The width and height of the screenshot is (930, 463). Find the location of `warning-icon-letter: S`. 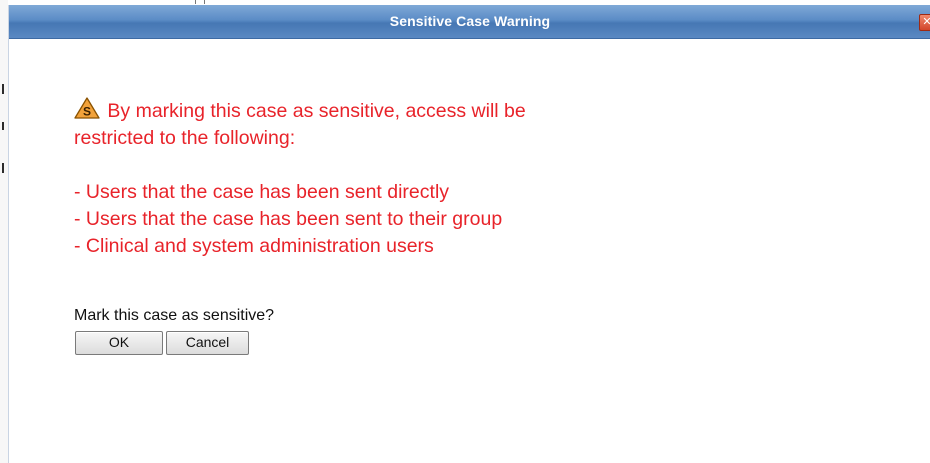

warning-icon-letter: S is located at coordinates (87, 112).